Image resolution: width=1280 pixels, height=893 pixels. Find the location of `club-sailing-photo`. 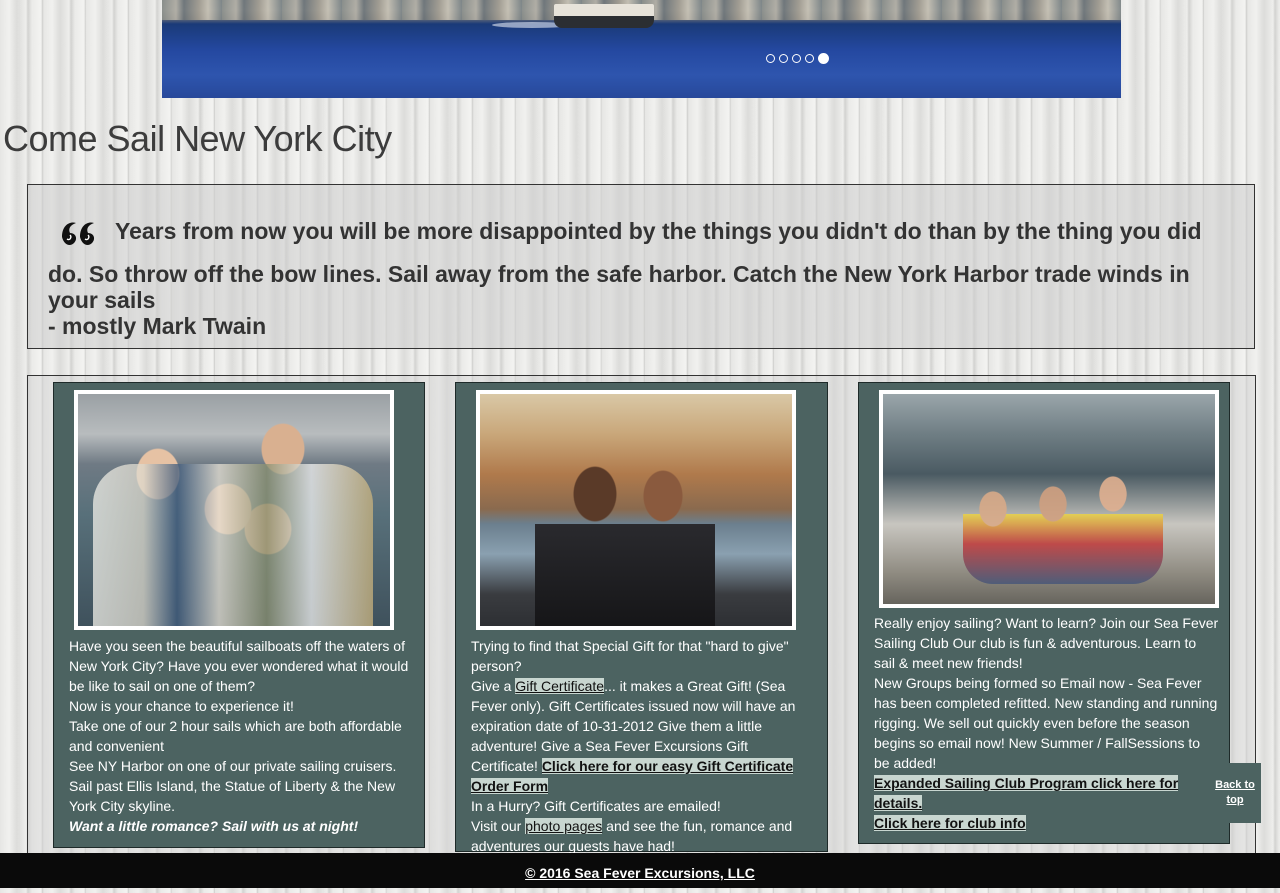

club-sailing-photo is located at coordinates (1049, 499).